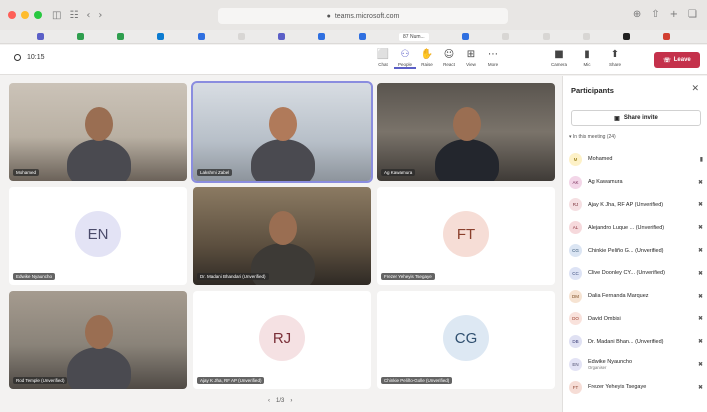  Describe the element at coordinates (56, 15) in the screenshot. I see `sidebar-toggle-icon: ◫` at that location.